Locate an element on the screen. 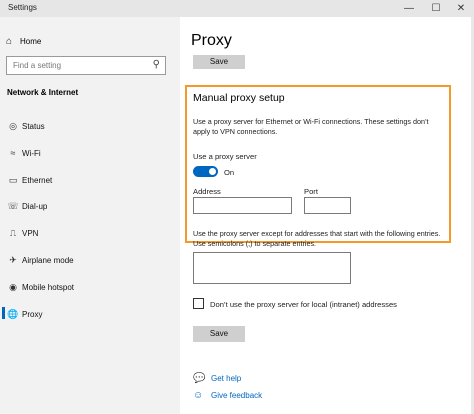  sidebar-item-label: Wi-Fi is located at coordinates (31, 153).